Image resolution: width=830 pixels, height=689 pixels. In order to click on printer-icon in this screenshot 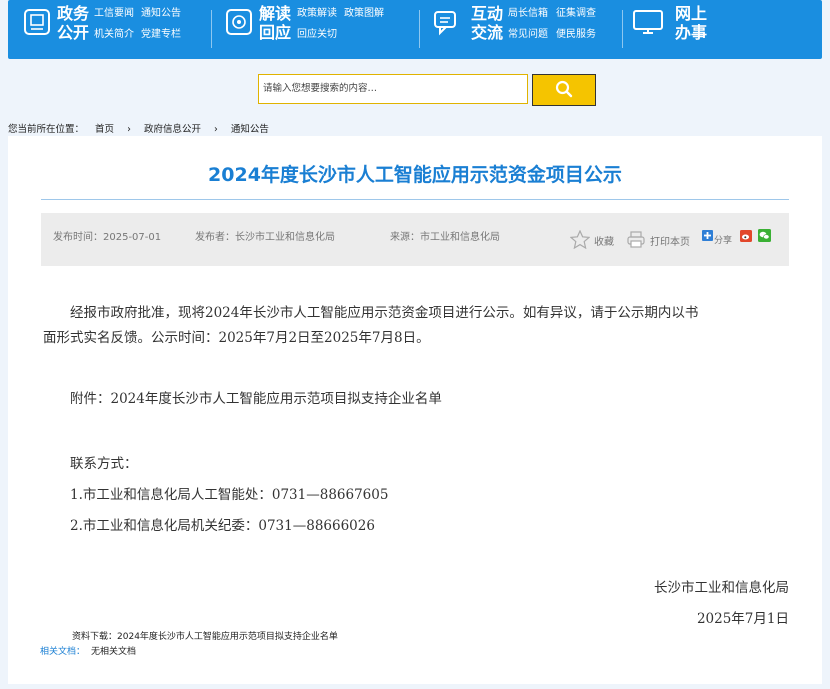, I will do `click(636, 239)`.